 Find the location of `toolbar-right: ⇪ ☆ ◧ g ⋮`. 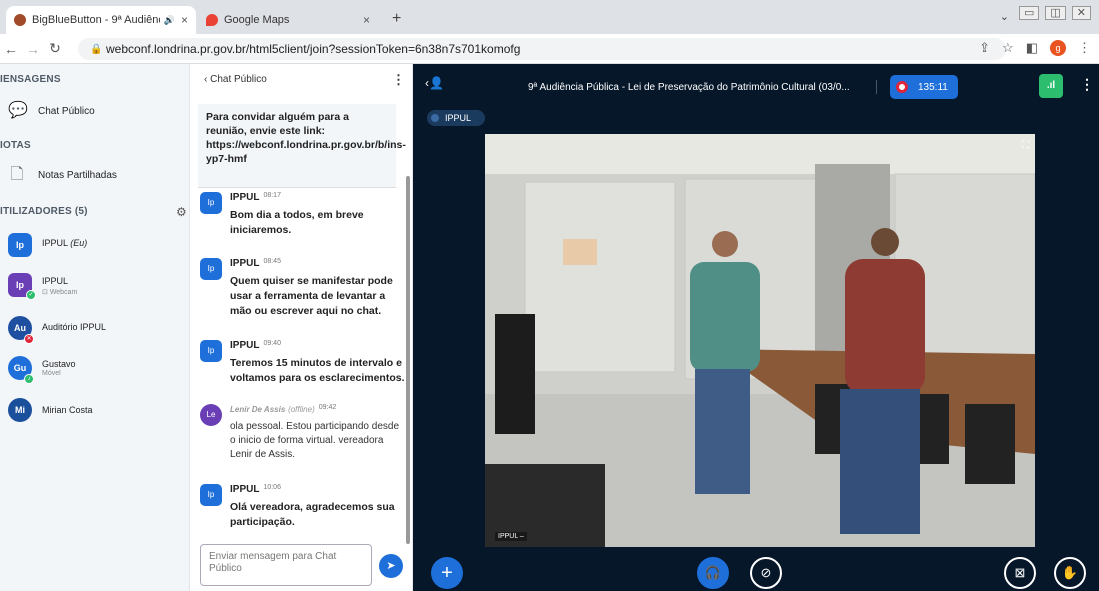

toolbar-right: ⇪ ☆ ◧ g ⋮ is located at coordinates (1035, 48).